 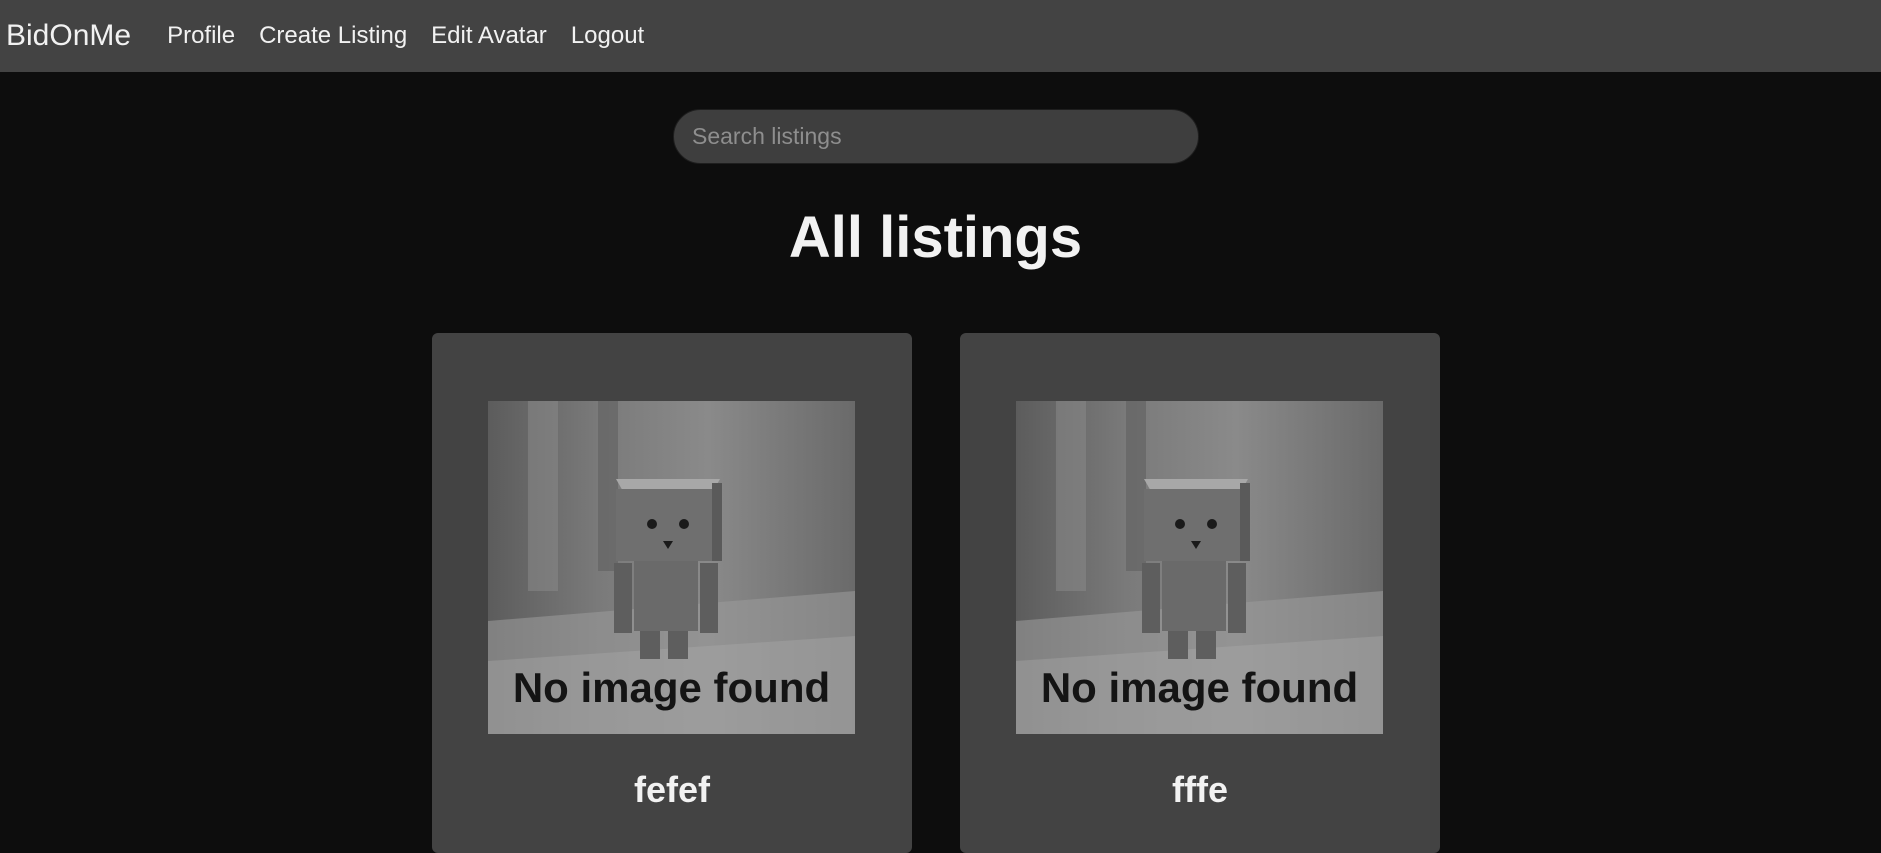 I want to click on nav-profile-link: Profile, so click(x=201, y=36).